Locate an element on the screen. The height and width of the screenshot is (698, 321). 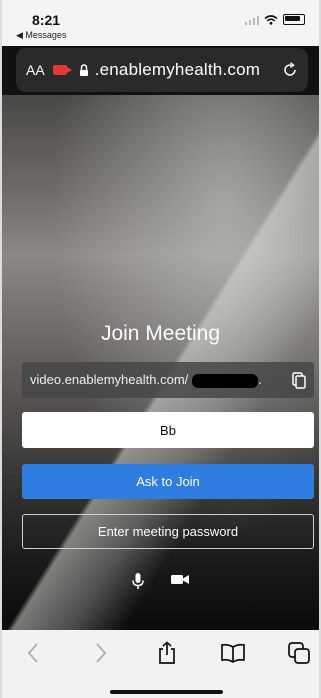
battery-icon is located at coordinates (294, 19).